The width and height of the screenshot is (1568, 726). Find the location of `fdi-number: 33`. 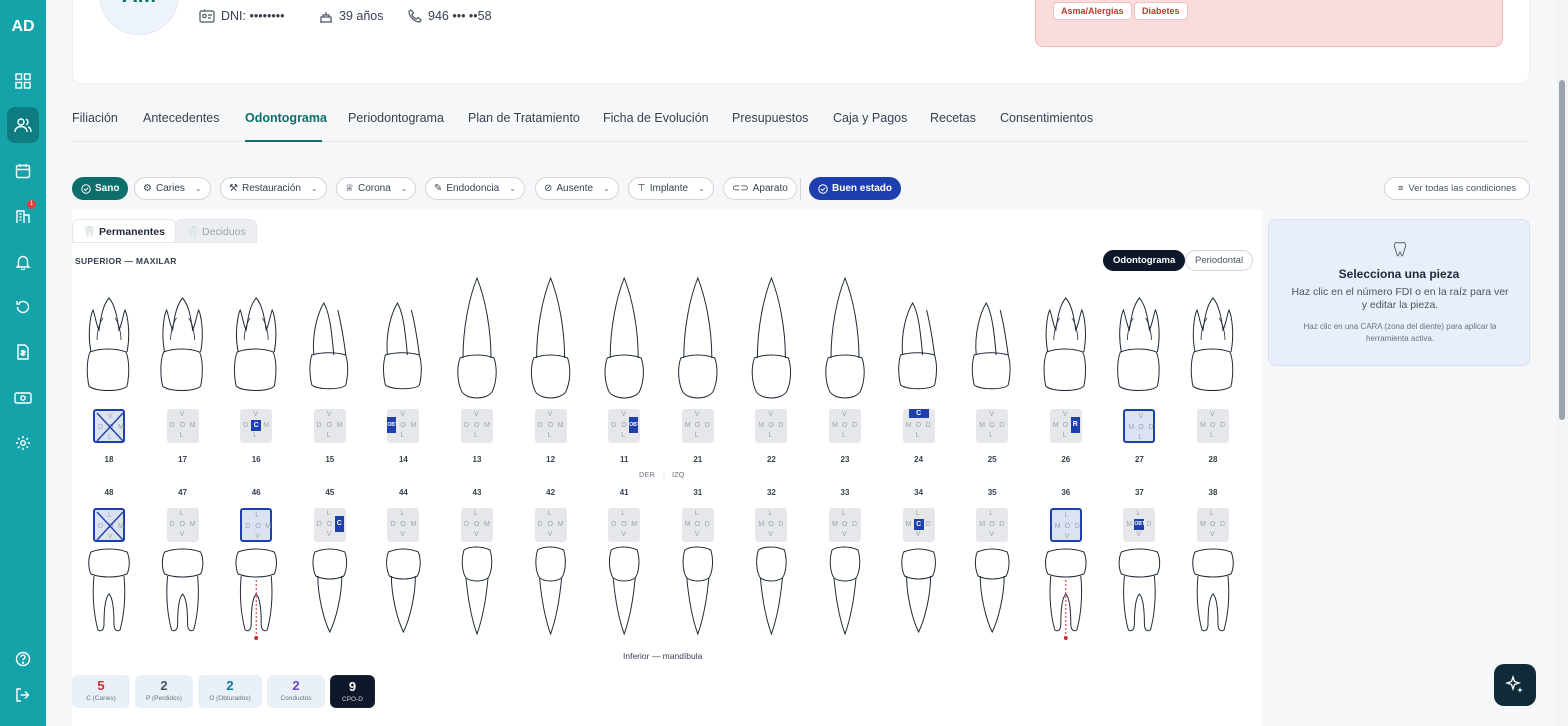

fdi-number: 33 is located at coordinates (845, 492).